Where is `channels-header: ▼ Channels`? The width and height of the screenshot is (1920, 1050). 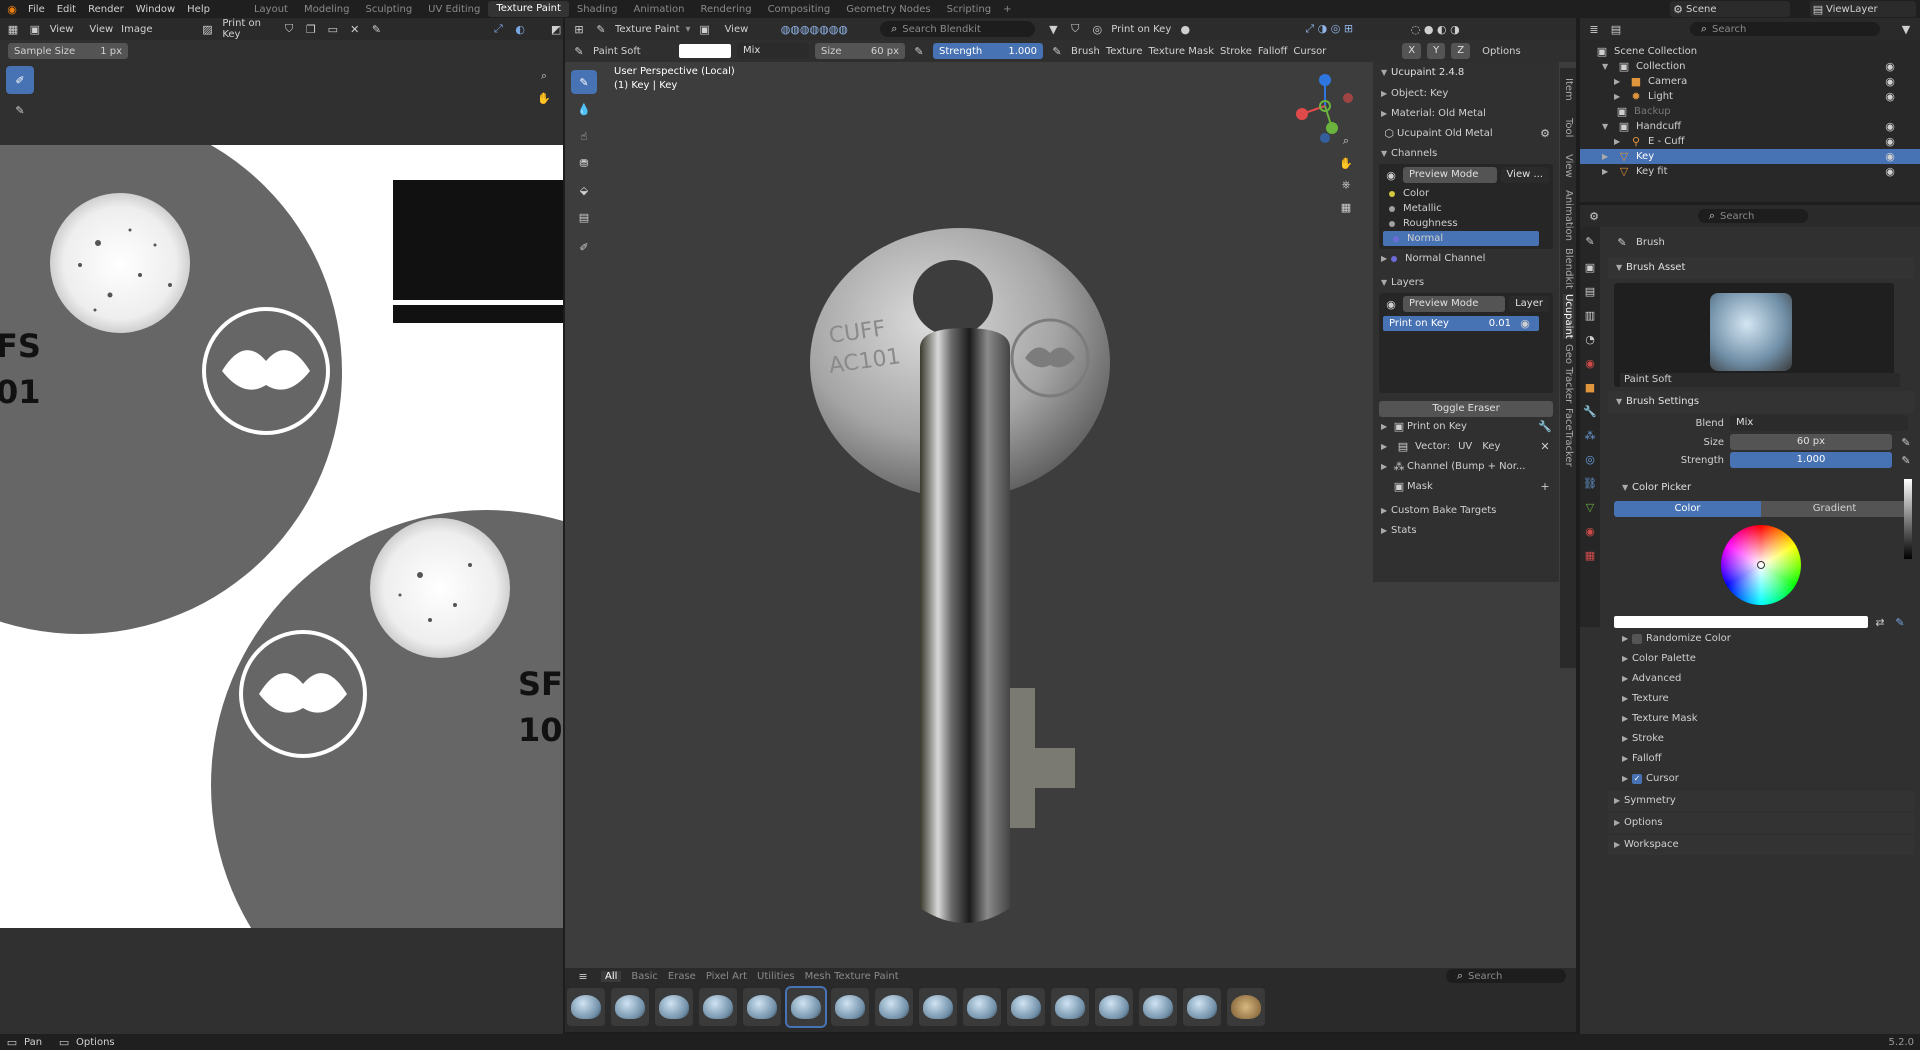 channels-header: ▼ Channels is located at coordinates (1466, 154).